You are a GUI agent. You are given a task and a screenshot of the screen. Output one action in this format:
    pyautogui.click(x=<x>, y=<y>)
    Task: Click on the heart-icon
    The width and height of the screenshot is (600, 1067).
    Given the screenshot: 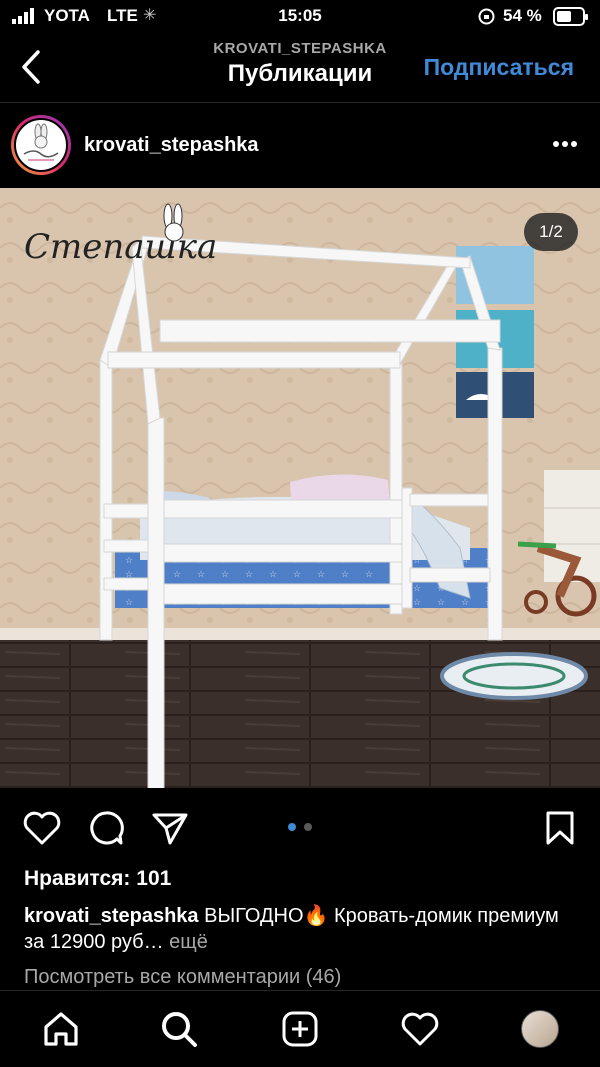 What is the action you would take?
    pyautogui.click(x=42, y=828)
    